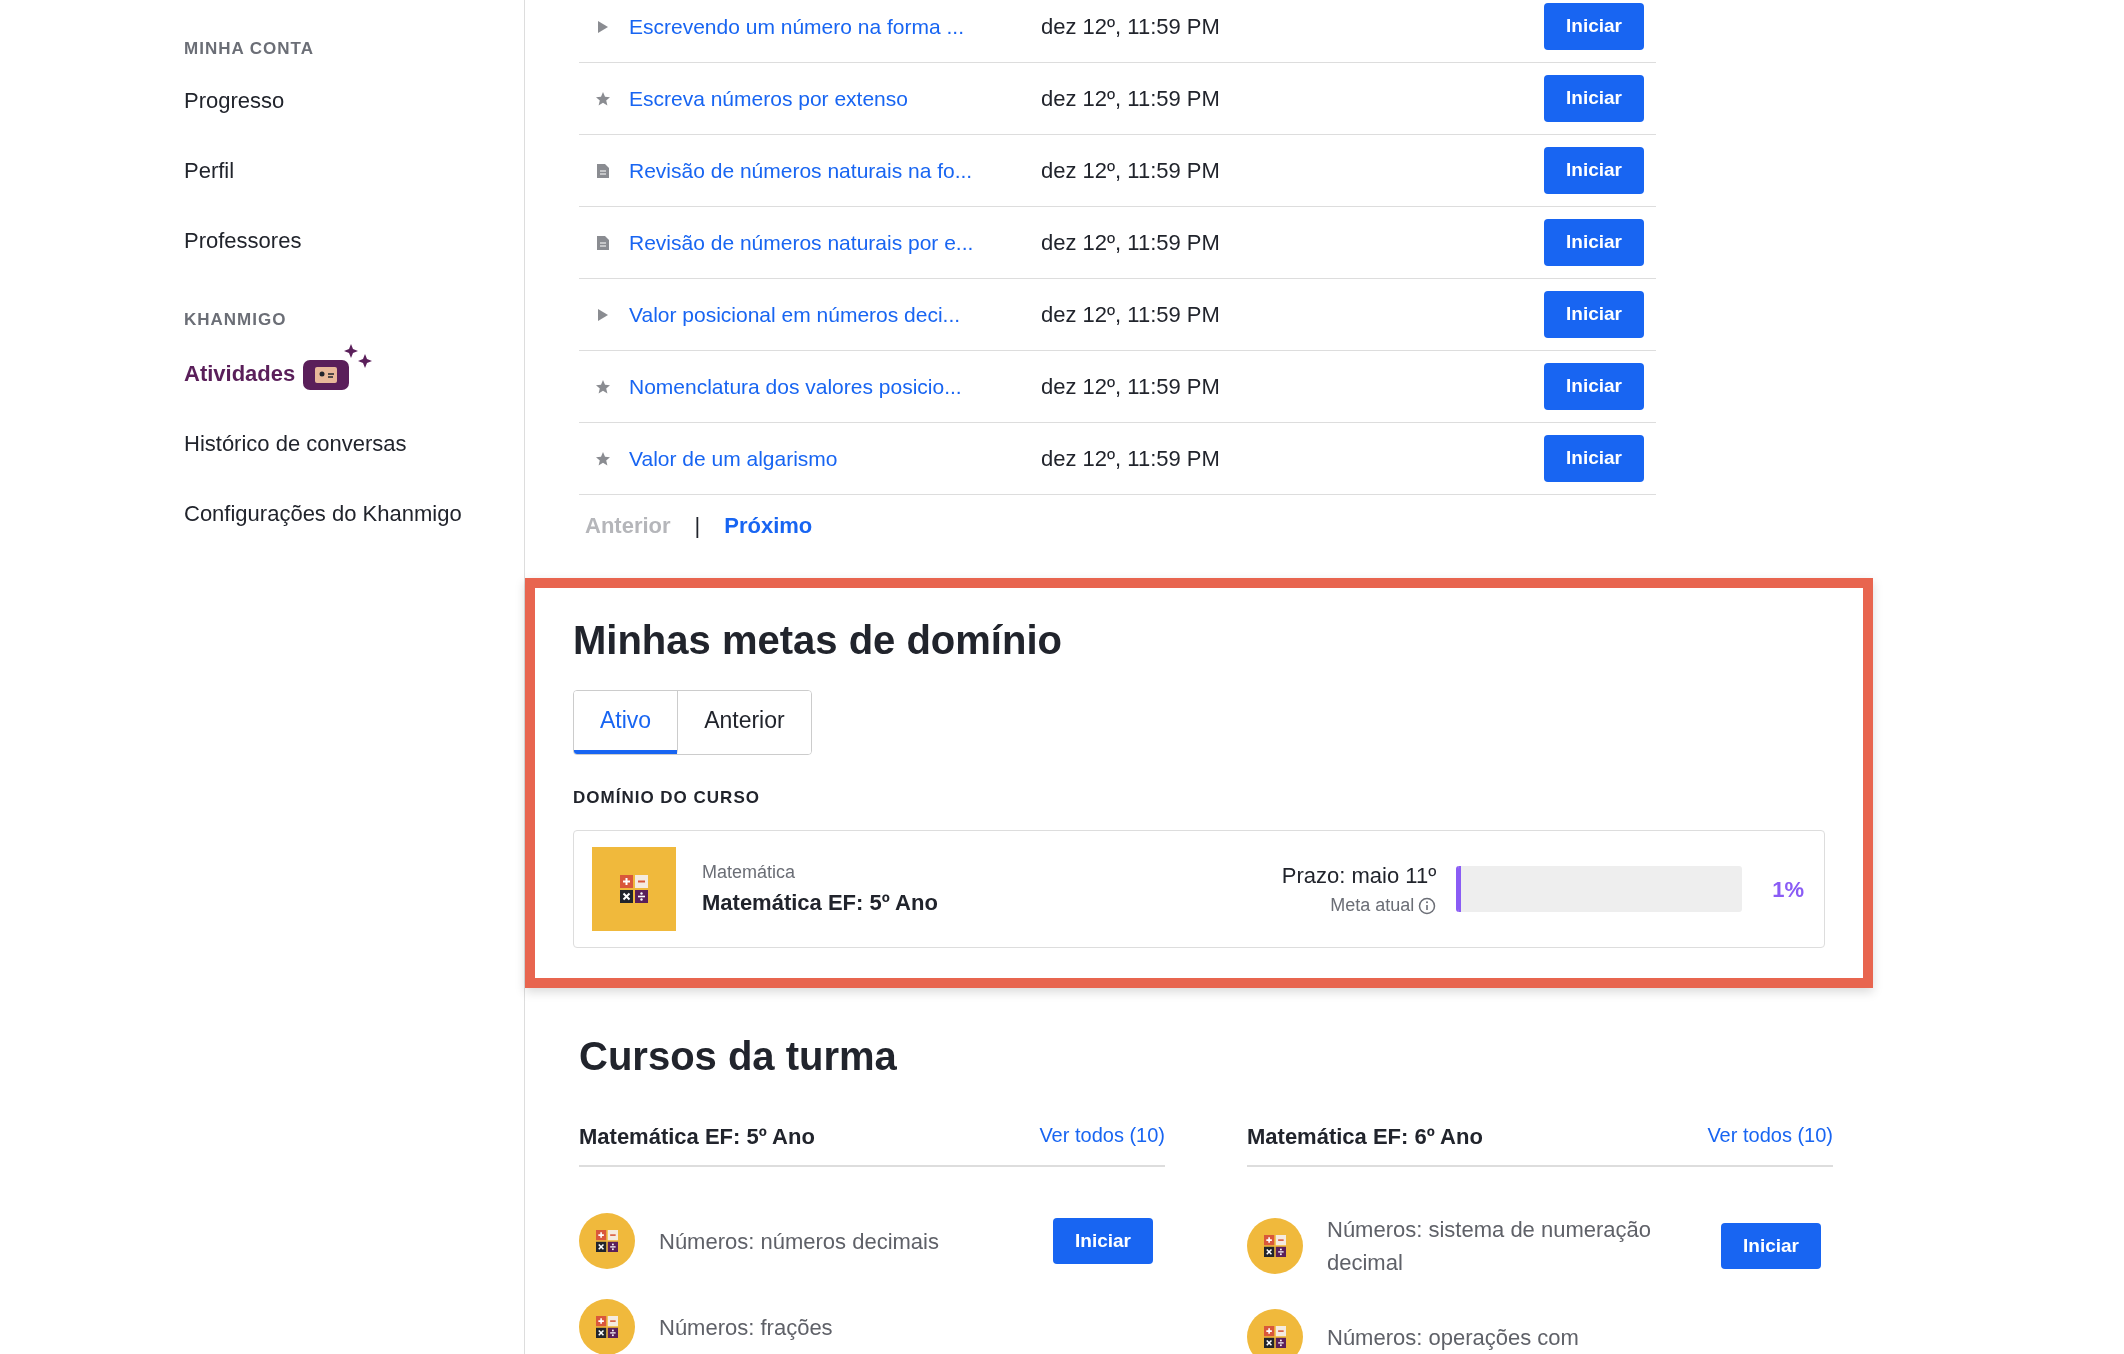  I want to click on unit-title: Números: sistema de numeração decimal, so click(1512, 1246).